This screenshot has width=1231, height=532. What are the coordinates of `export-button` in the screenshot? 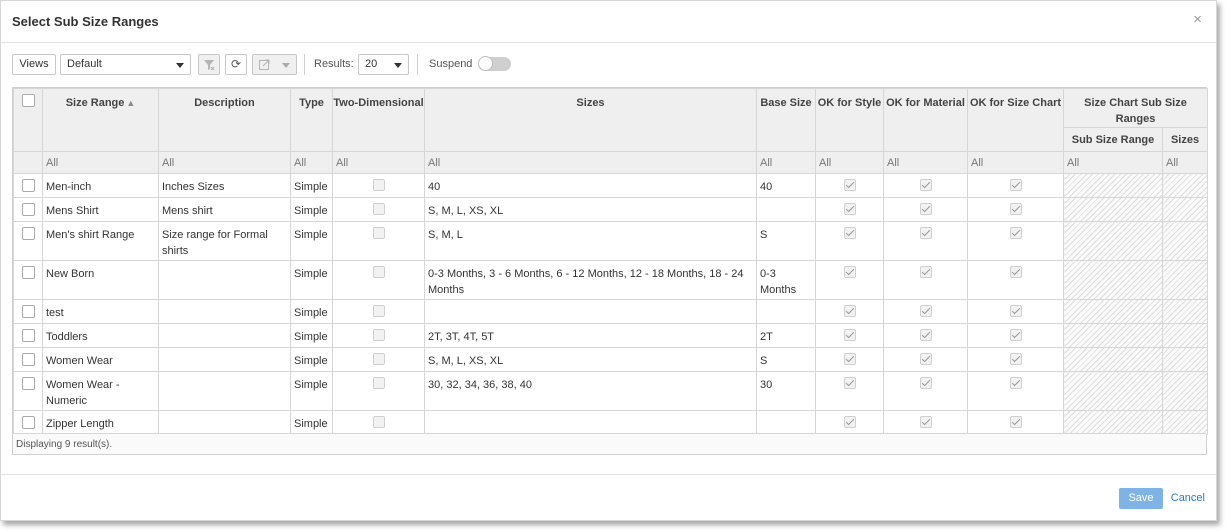 It's located at (274, 64).